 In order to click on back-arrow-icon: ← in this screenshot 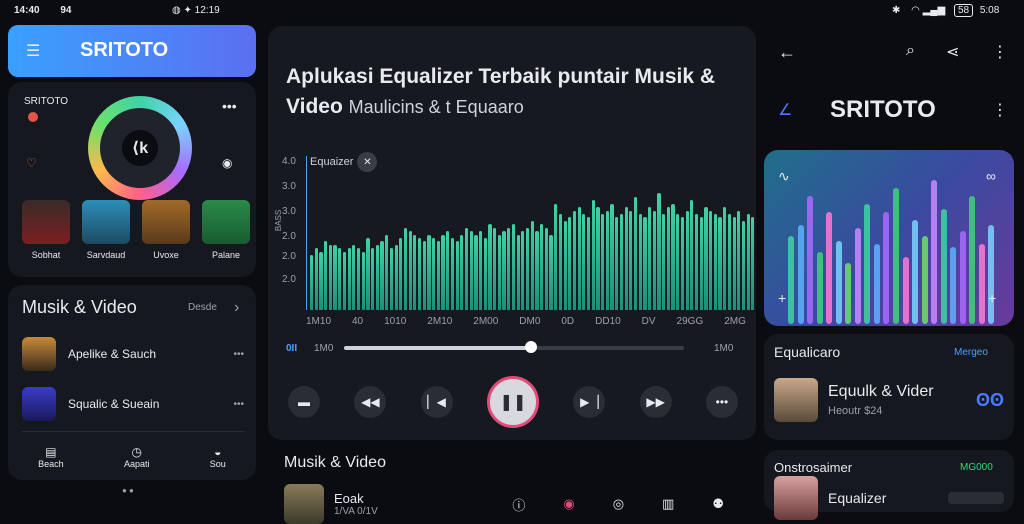, I will do `click(787, 52)`.